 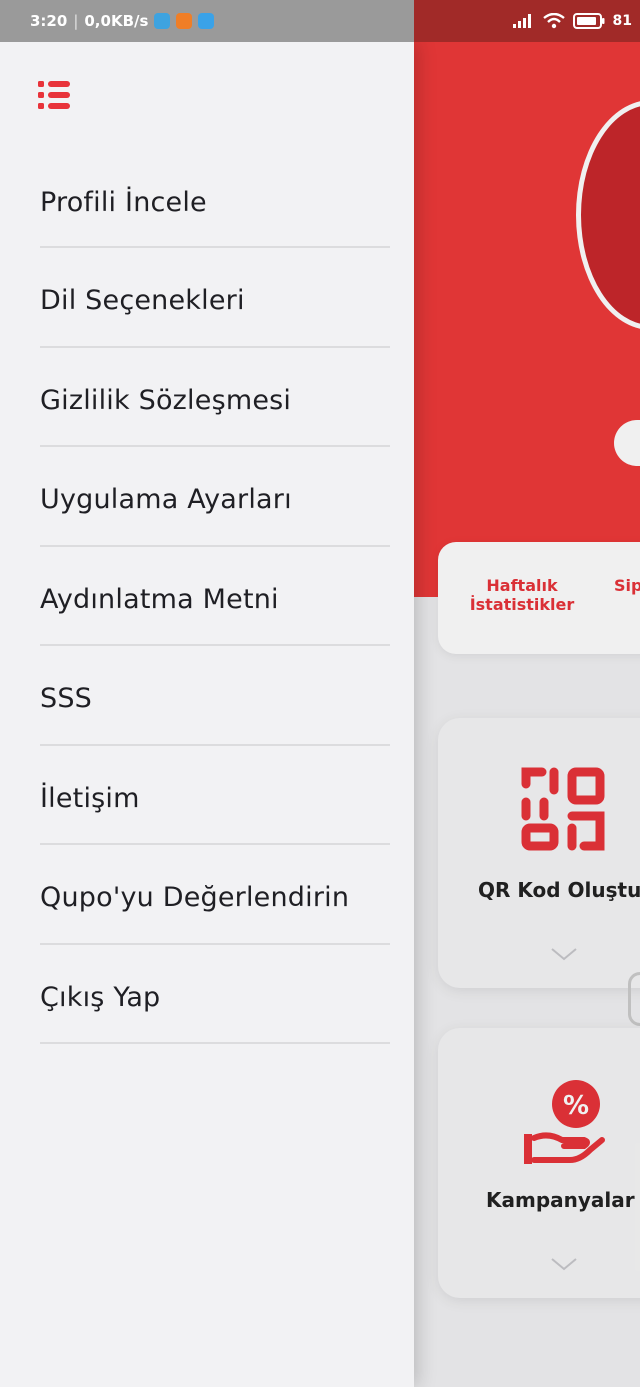 I want to click on menu-item-disclosure: Aydınlatma Metni, so click(x=215, y=596).